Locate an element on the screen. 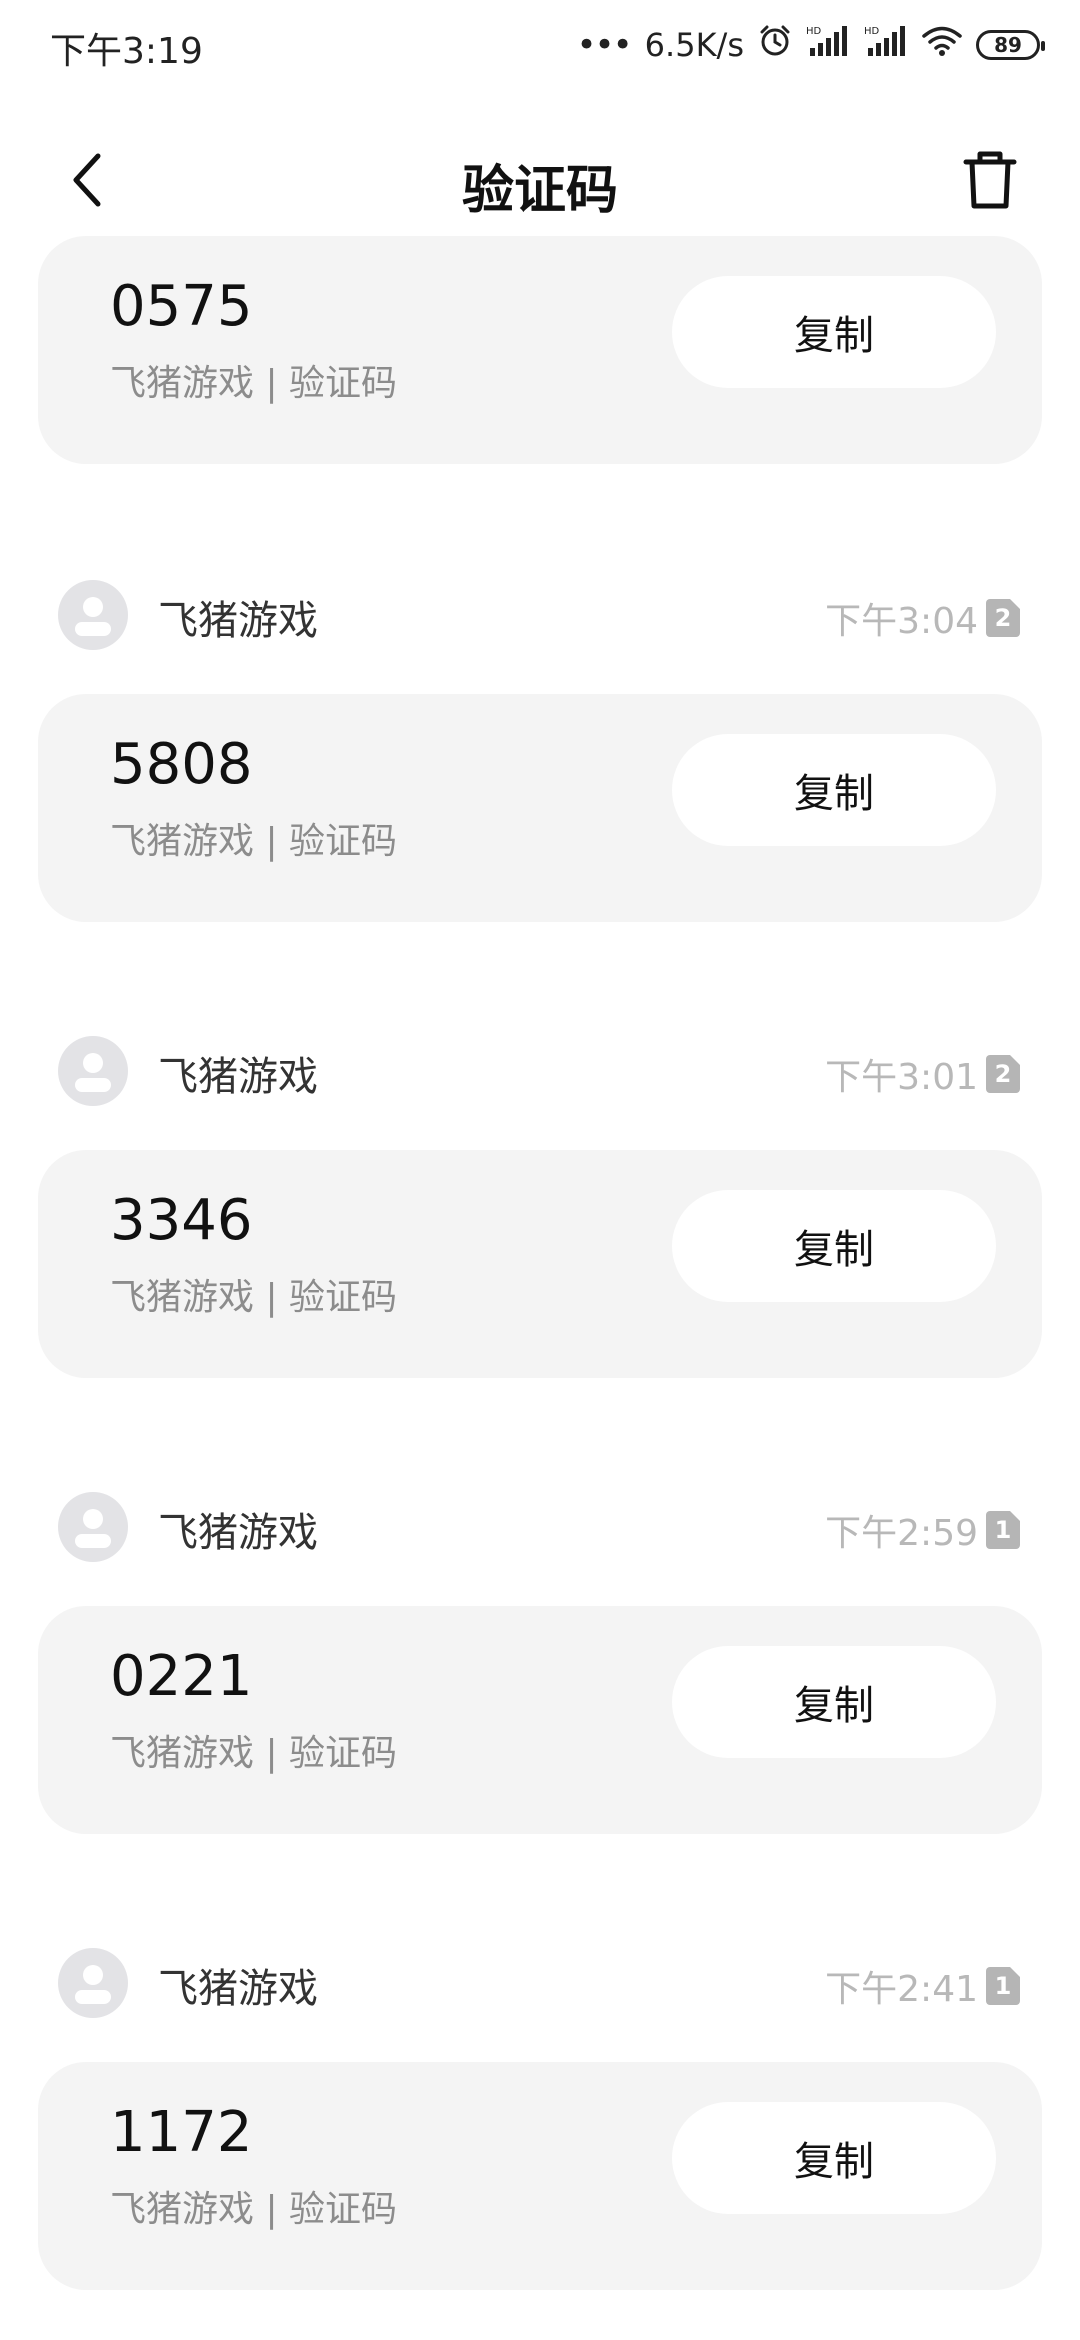 The height and width of the screenshot is (2340, 1080). message-header: 飞猪游戏 下午3:01 2 is located at coordinates (540, 1081).